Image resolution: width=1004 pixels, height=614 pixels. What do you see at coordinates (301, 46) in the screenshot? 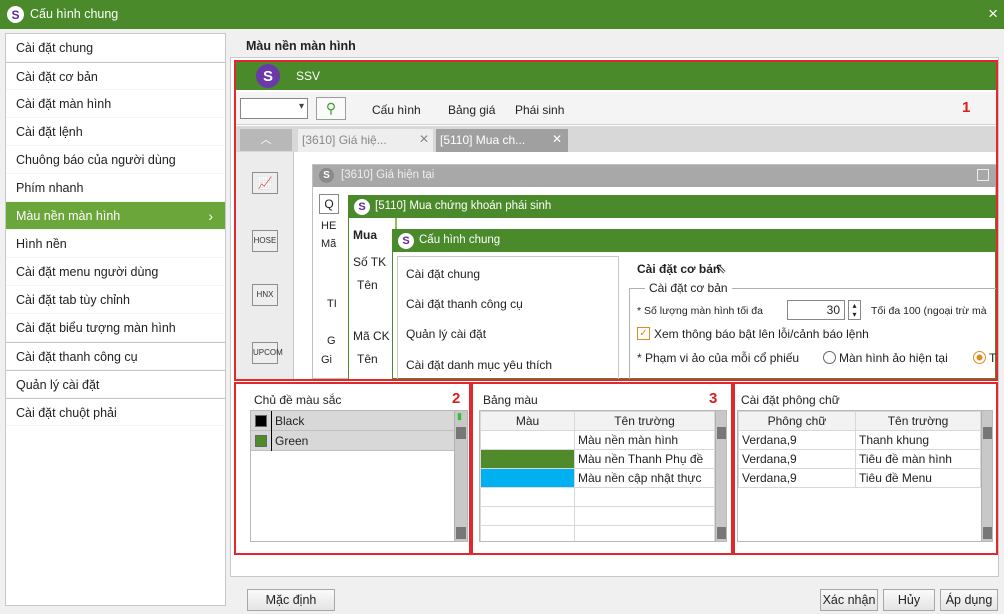
I see `page-title: Màu nền màn hình` at bounding box center [301, 46].